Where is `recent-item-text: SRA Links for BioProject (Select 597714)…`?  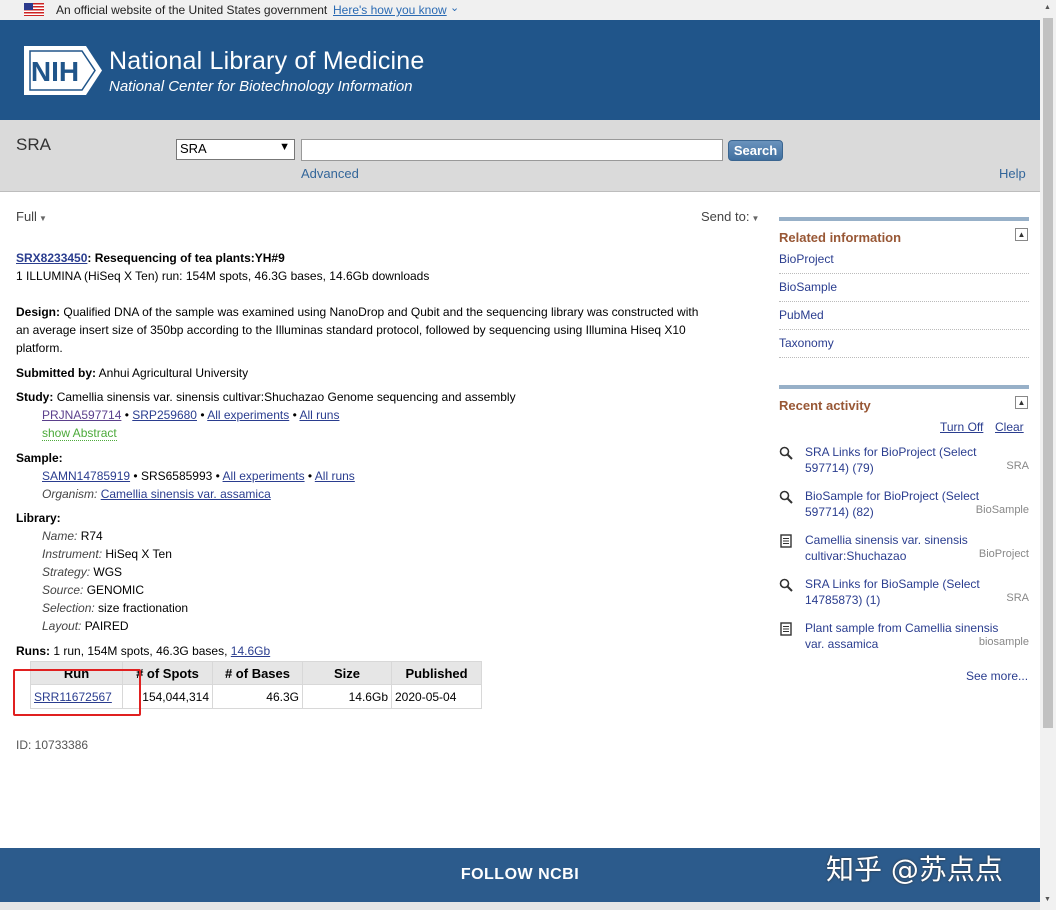 recent-item-text: SRA Links for BioProject (Select 597714)… is located at coordinates (905, 460).